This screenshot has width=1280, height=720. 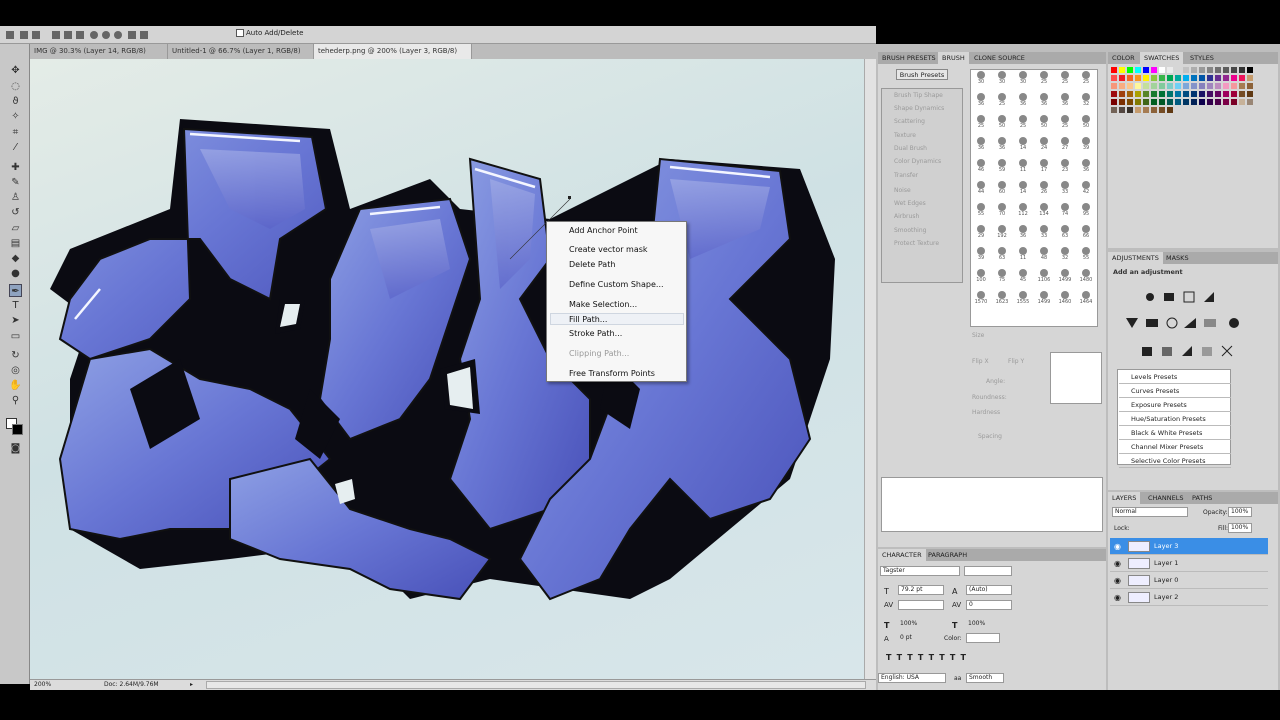 What do you see at coordinates (15, 101) in the screenshot?
I see `lasso-tool-icon: ϑ` at bounding box center [15, 101].